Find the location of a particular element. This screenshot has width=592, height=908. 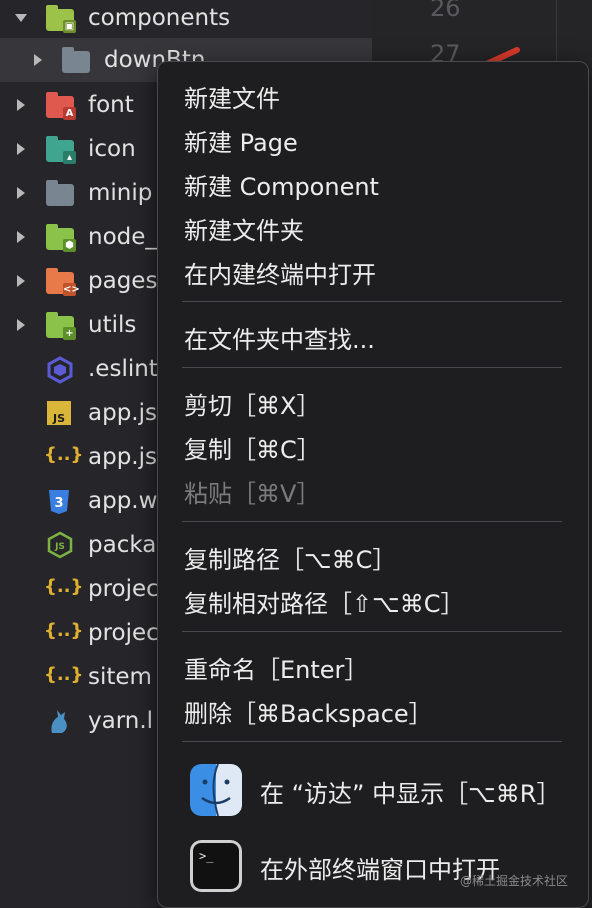

tree-item-components: ▣ components is located at coordinates (186, 20).